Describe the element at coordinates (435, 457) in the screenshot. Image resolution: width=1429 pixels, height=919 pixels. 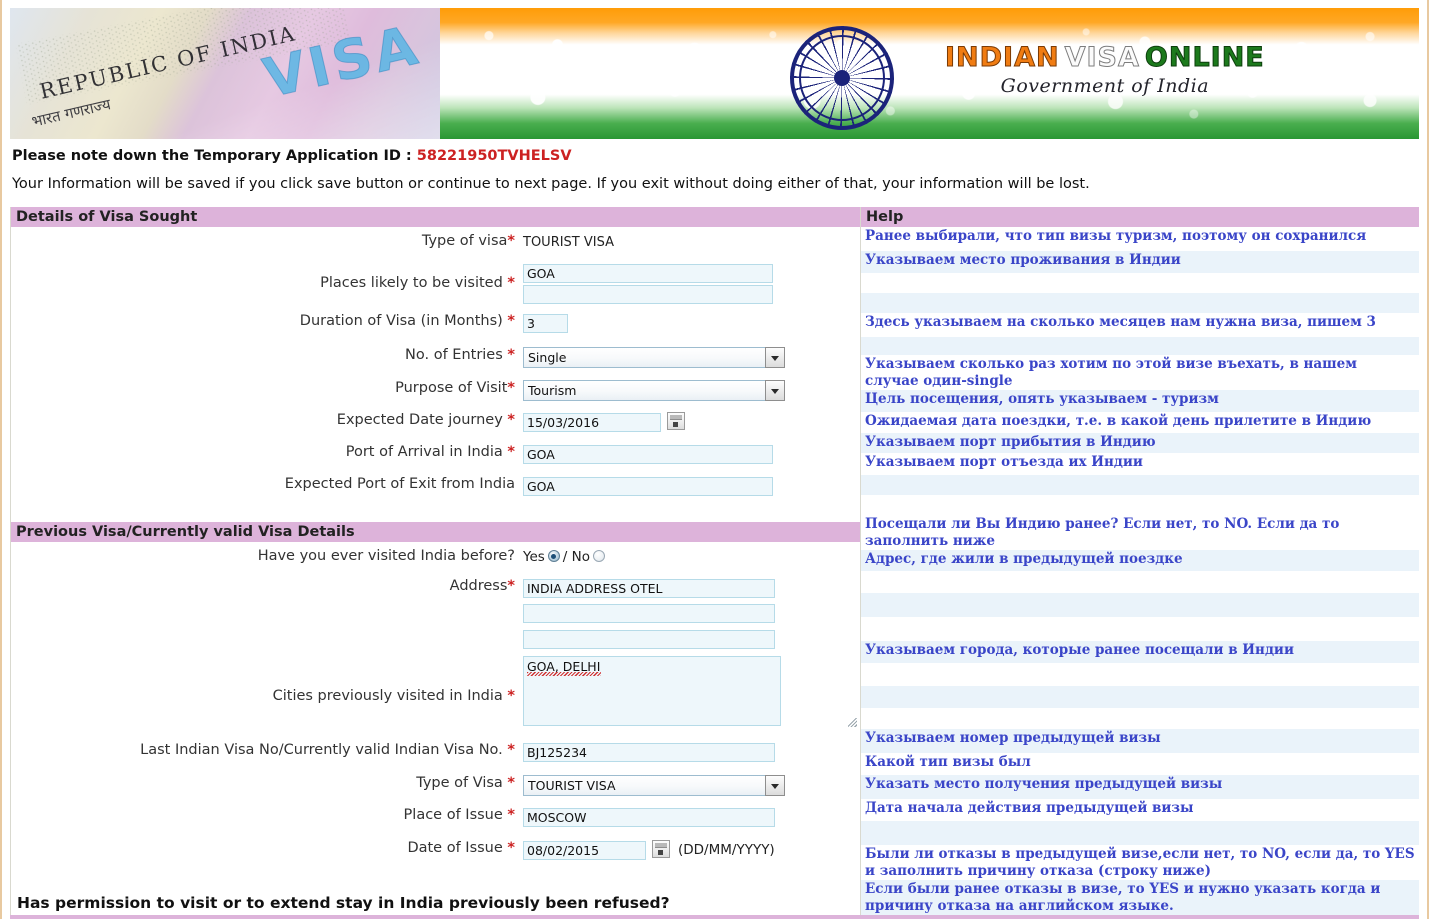
I see `row-port-of-arrival: Port of Arrival in India *` at that location.